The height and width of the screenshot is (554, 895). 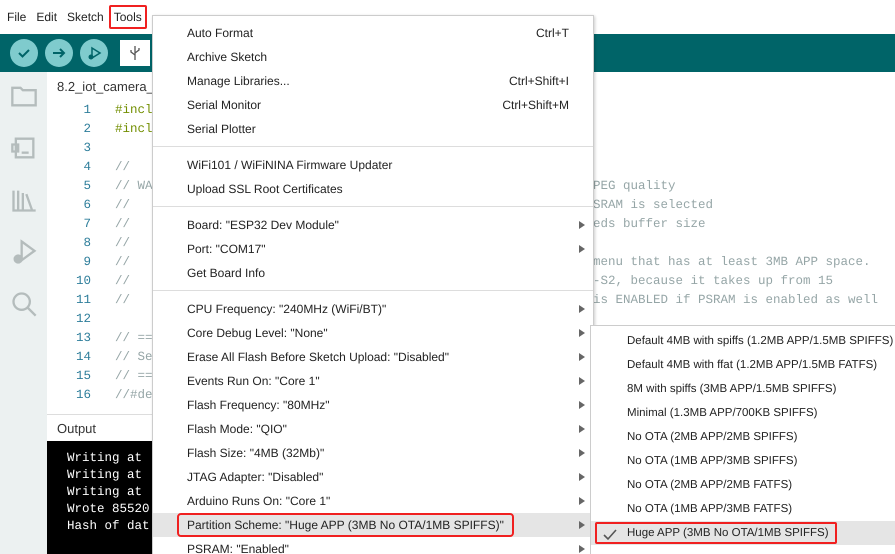 I want to click on submenu-item: Partition Scheme: "Huge APP (3MB No OTA/1MB SPIFFS)", so click(x=373, y=525).